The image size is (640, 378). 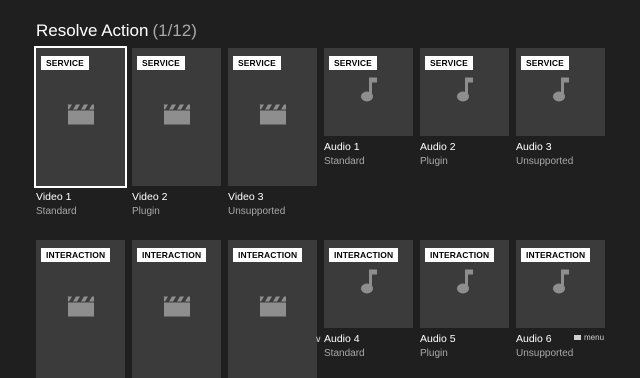 What do you see at coordinates (577, 337) in the screenshot?
I see `menu-key-icon` at bounding box center [577, 337].